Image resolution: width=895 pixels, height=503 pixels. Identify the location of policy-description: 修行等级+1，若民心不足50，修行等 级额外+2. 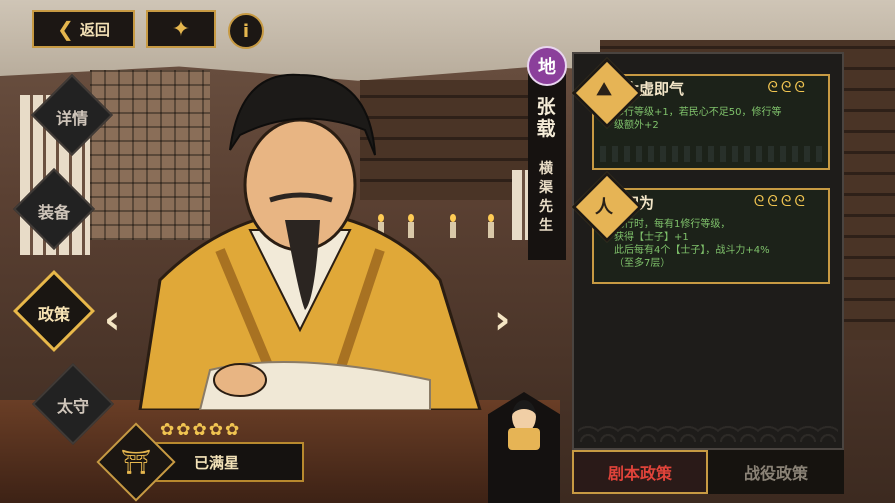
(698, 119).